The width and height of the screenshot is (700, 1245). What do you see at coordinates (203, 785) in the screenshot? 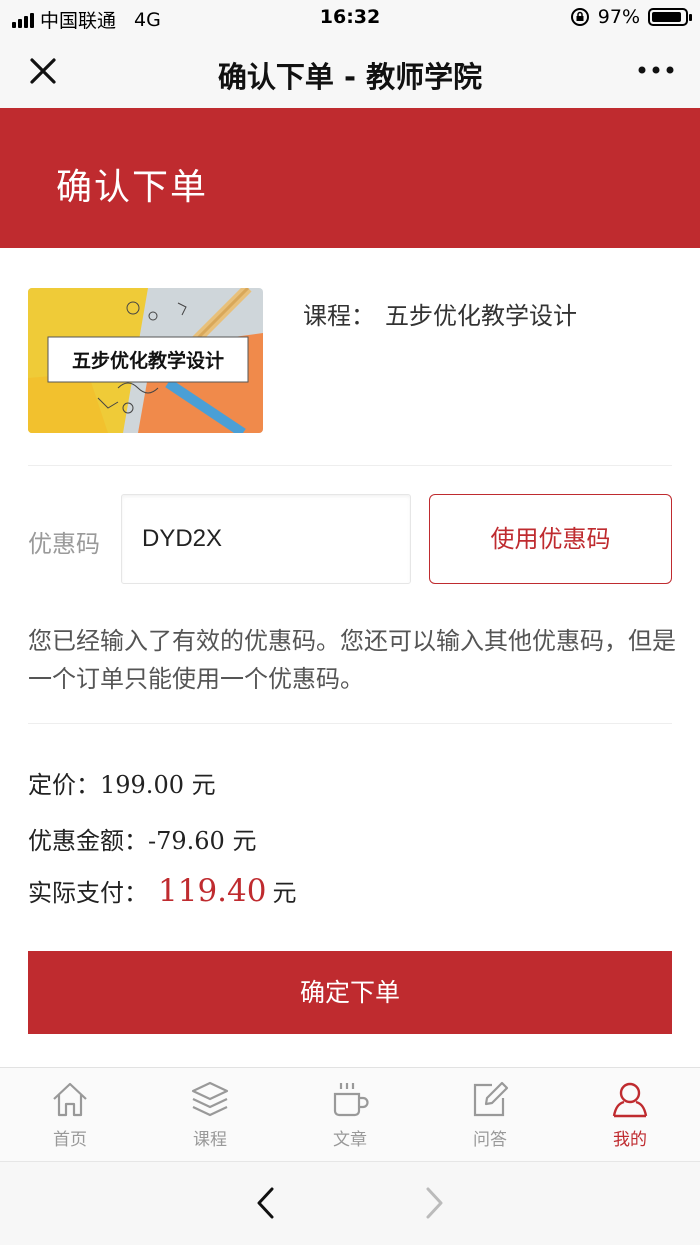
I see `list-price-unit: 元` at bounding box center [203, 785].